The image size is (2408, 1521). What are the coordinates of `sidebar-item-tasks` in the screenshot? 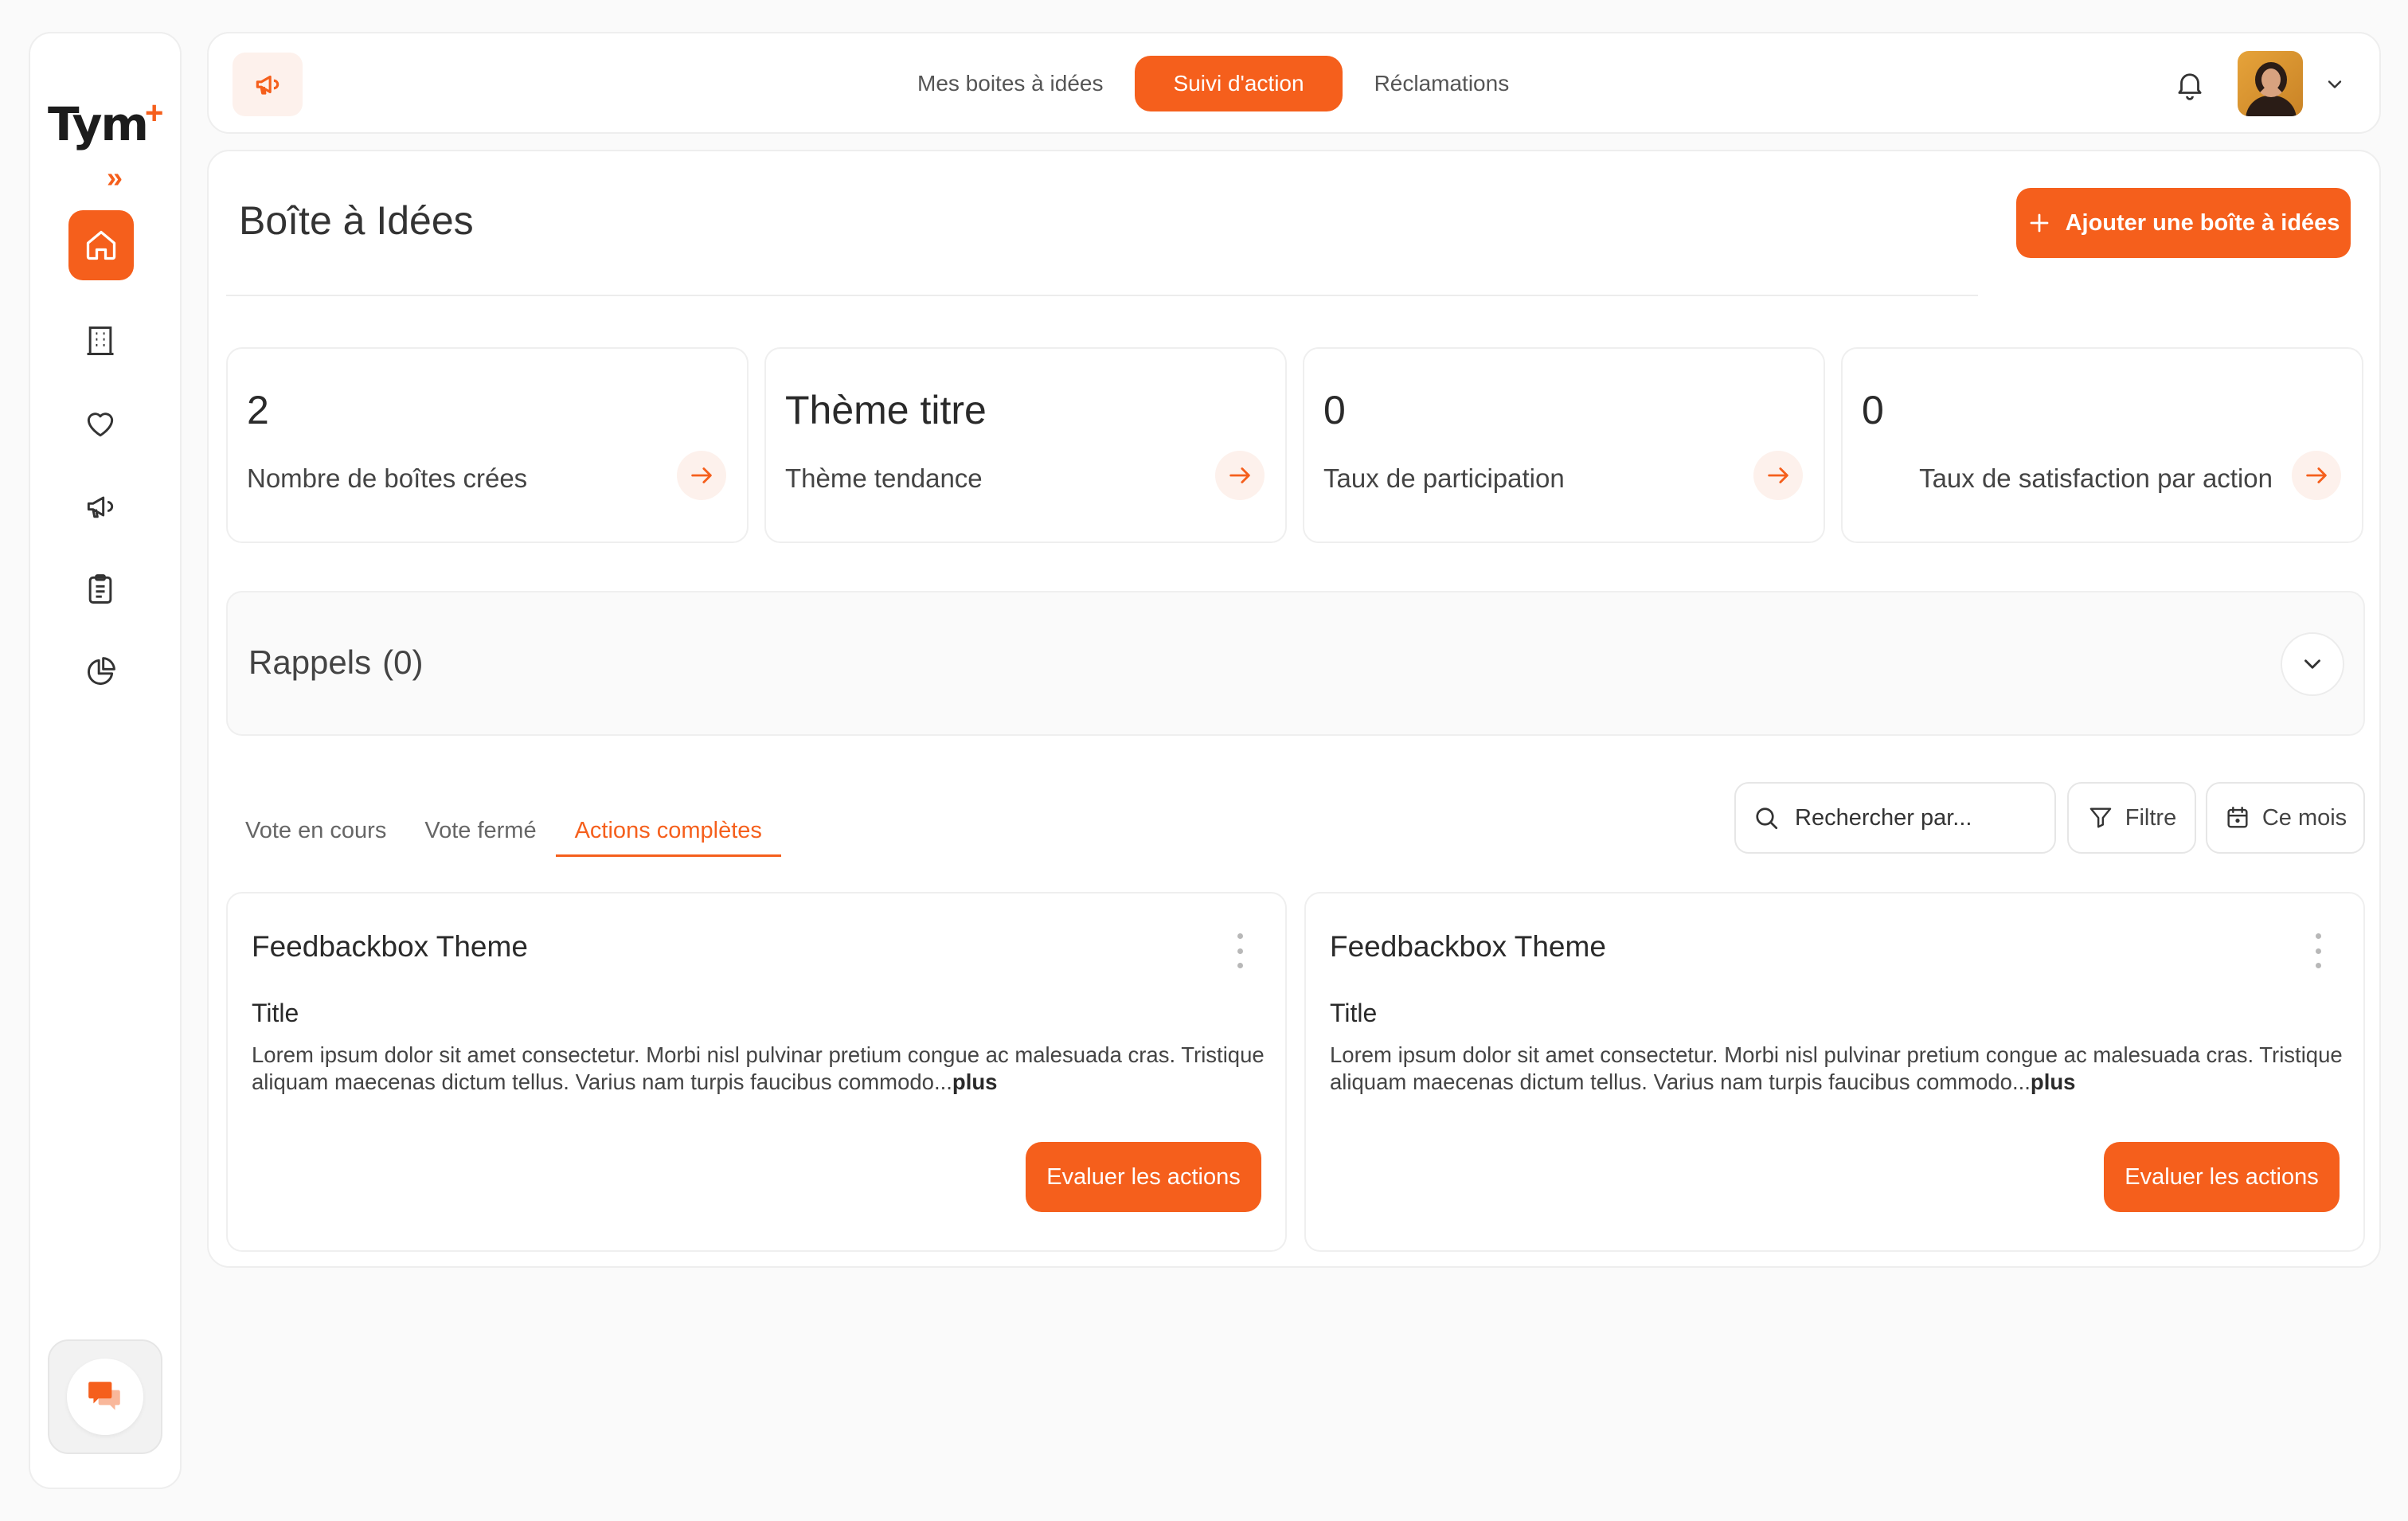 It's located at (100, 589).